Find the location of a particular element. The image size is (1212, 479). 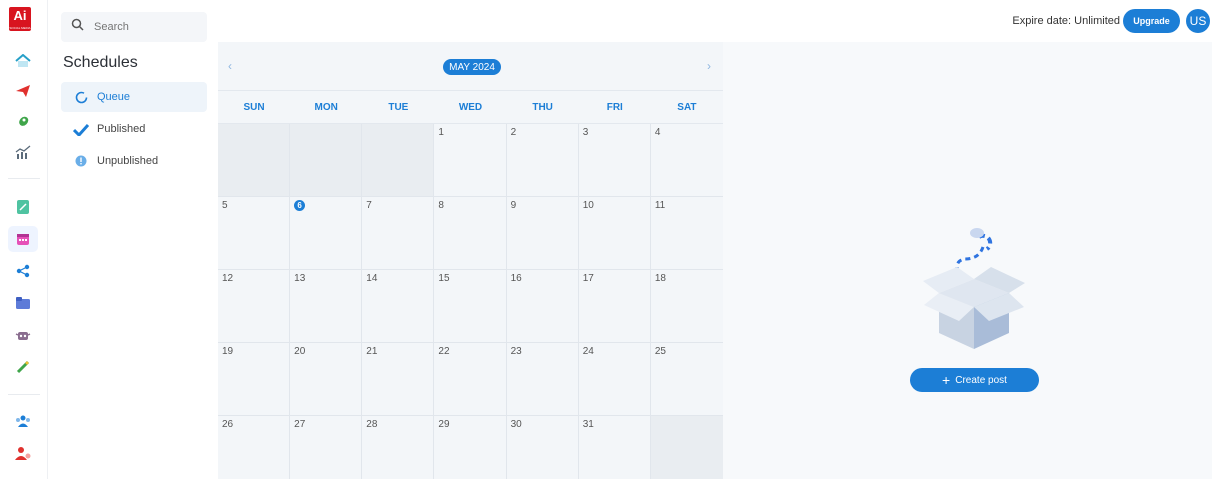

day-number: 8 is located at coordinates (441, 205).